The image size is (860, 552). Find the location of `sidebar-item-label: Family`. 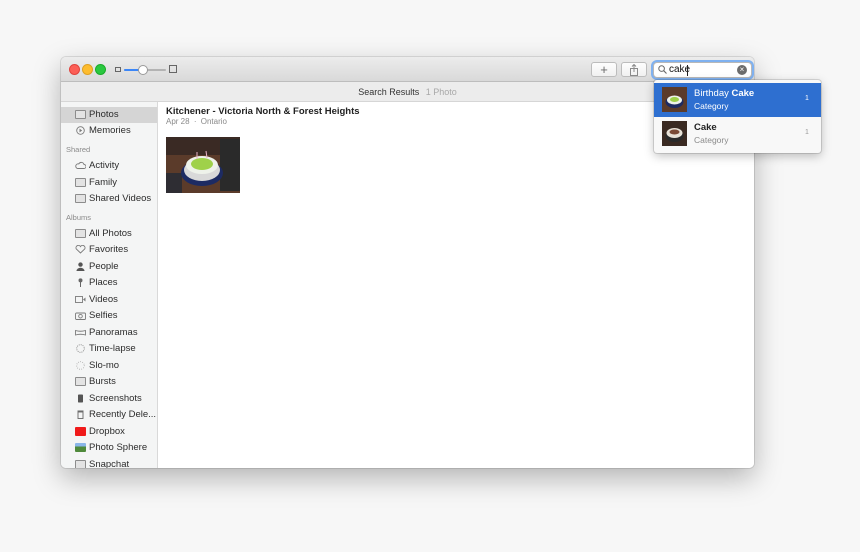

sidebar-item-label: Family is located at coordinates (103, 182).